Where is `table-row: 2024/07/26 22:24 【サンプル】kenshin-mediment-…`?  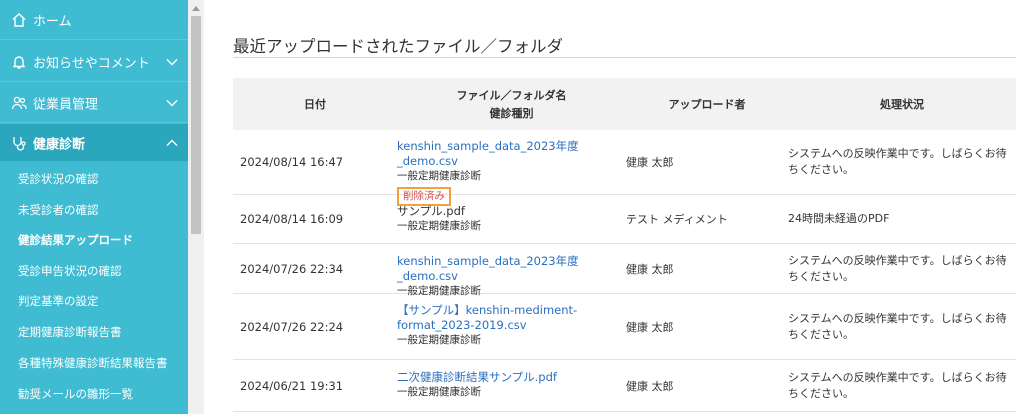
table-row: 2024/07/26 22:24 【サンプル】kenshin-mediment-… is located at coordinates (624, 327).